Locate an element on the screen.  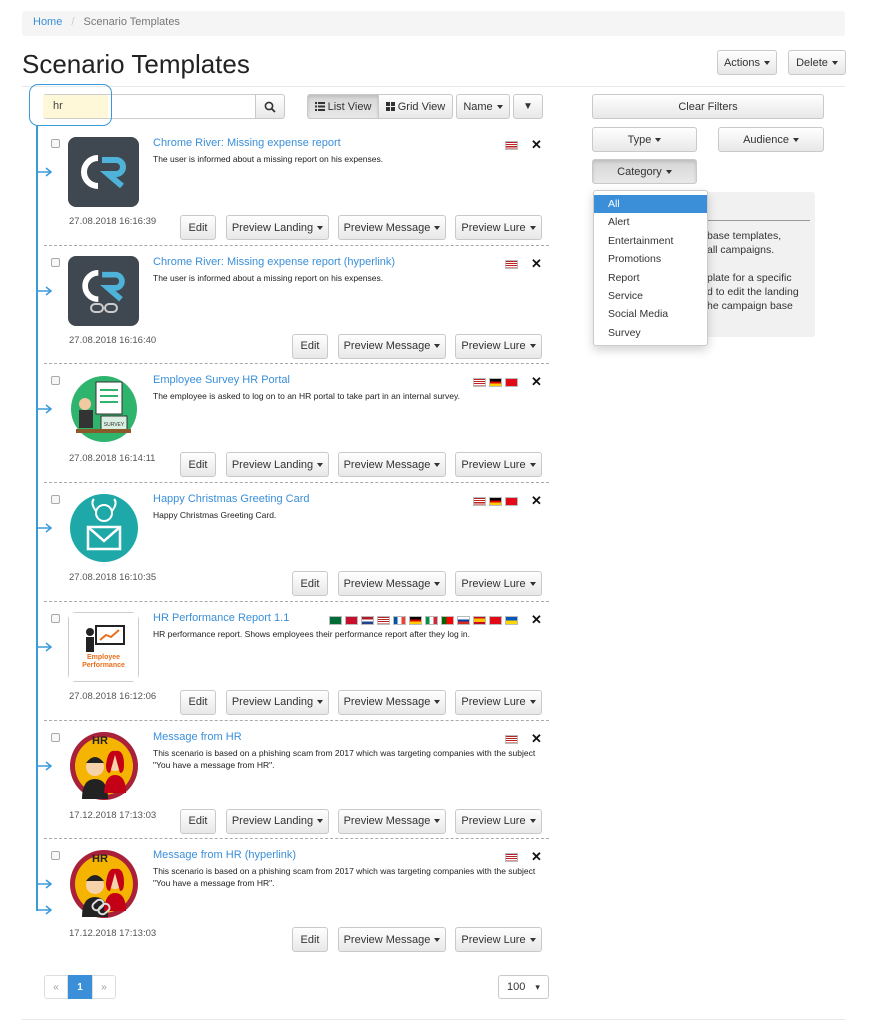
page-title: Scenario Templates is located at coordinates (136, 64).